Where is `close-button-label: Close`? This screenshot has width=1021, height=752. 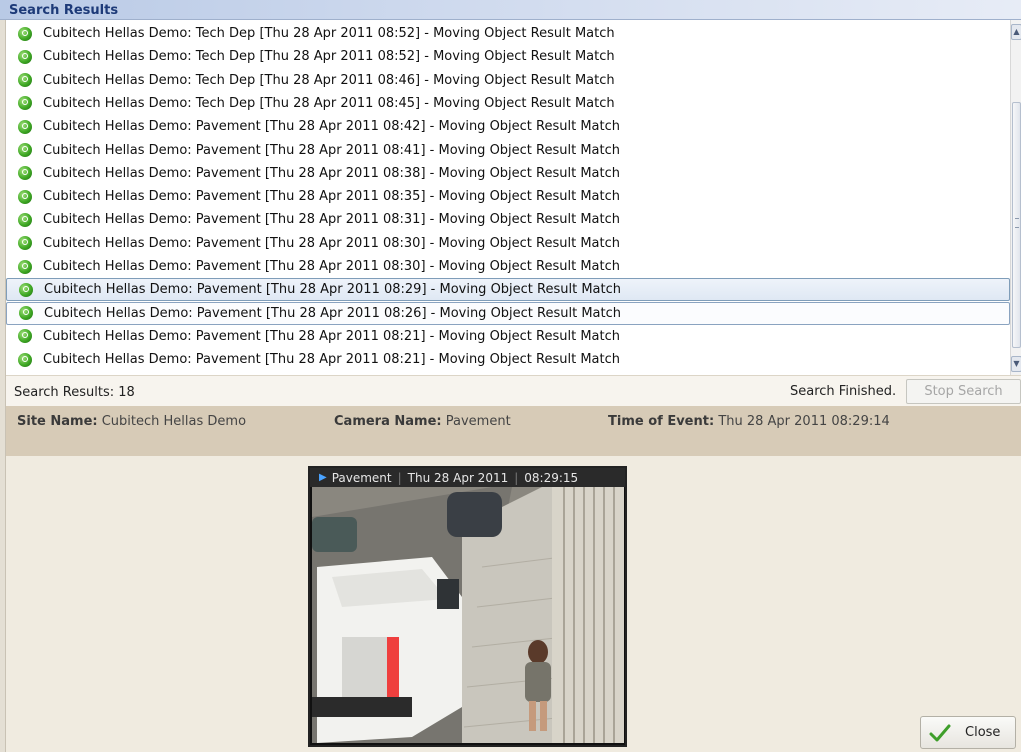 close-button-label: Close is located at coordinates (983, 732).